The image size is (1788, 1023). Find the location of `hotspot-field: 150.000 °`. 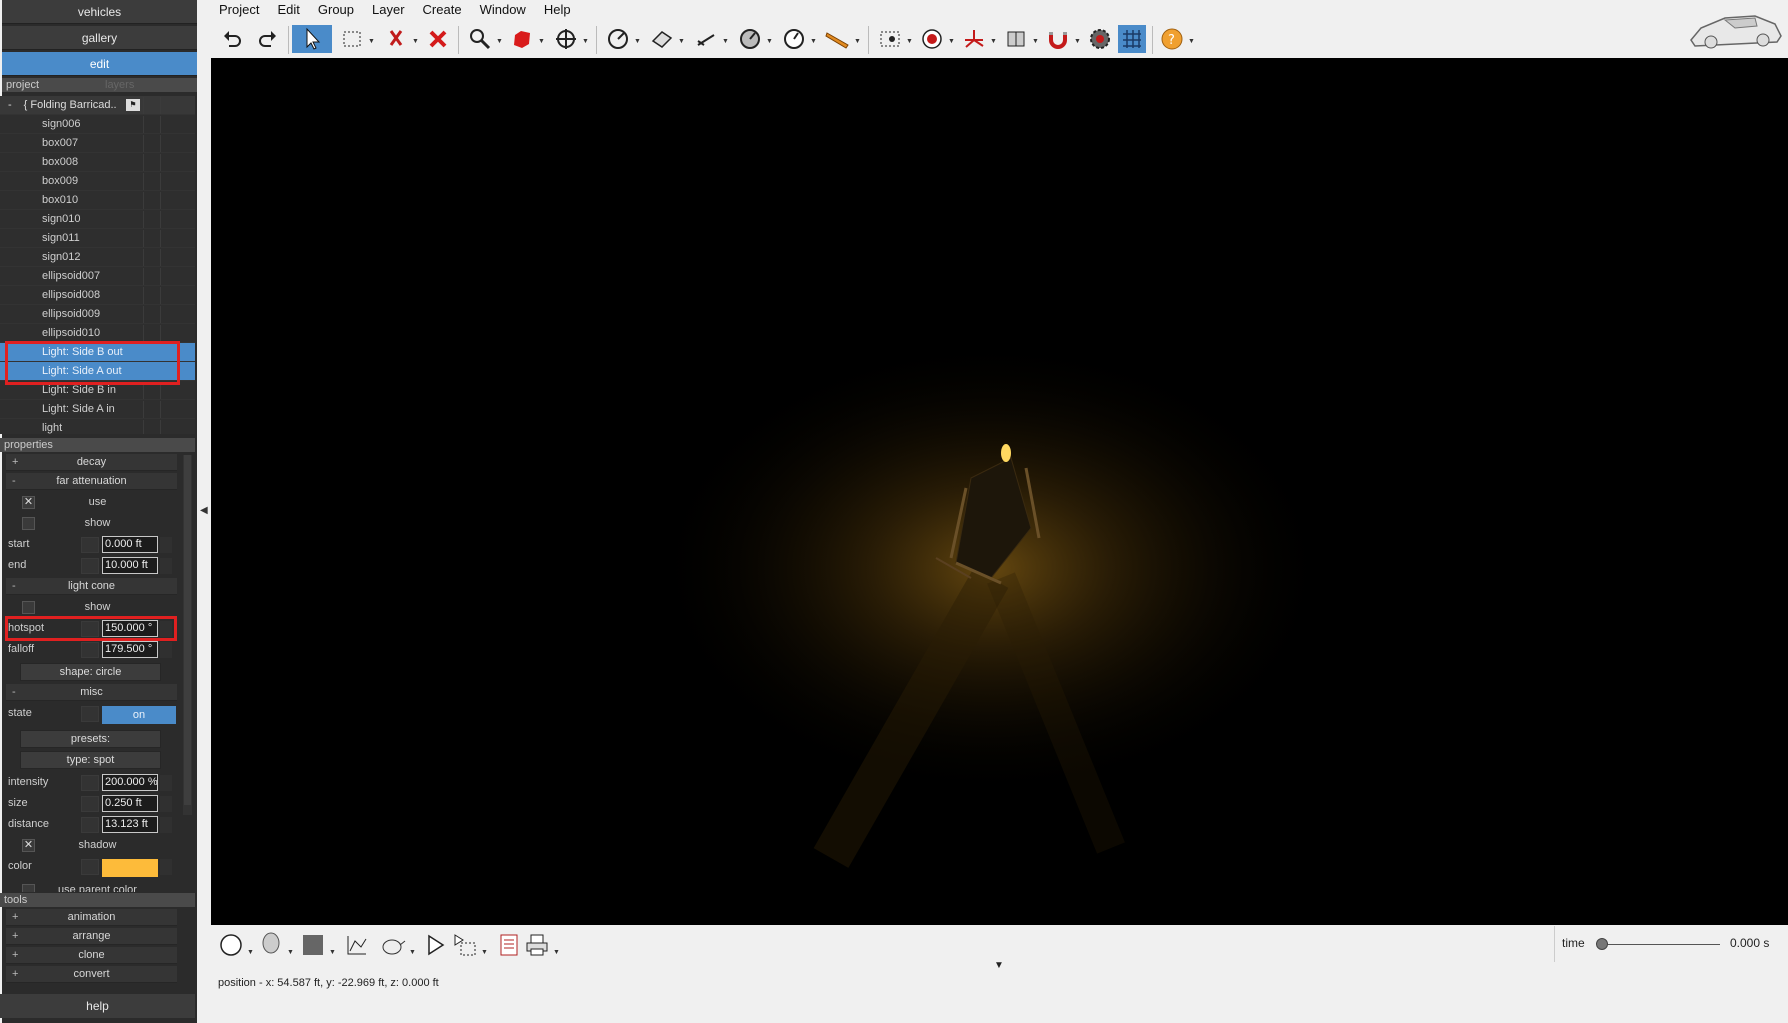

hotspot-field: 150.000 ° is located at coordinates (130, 628).